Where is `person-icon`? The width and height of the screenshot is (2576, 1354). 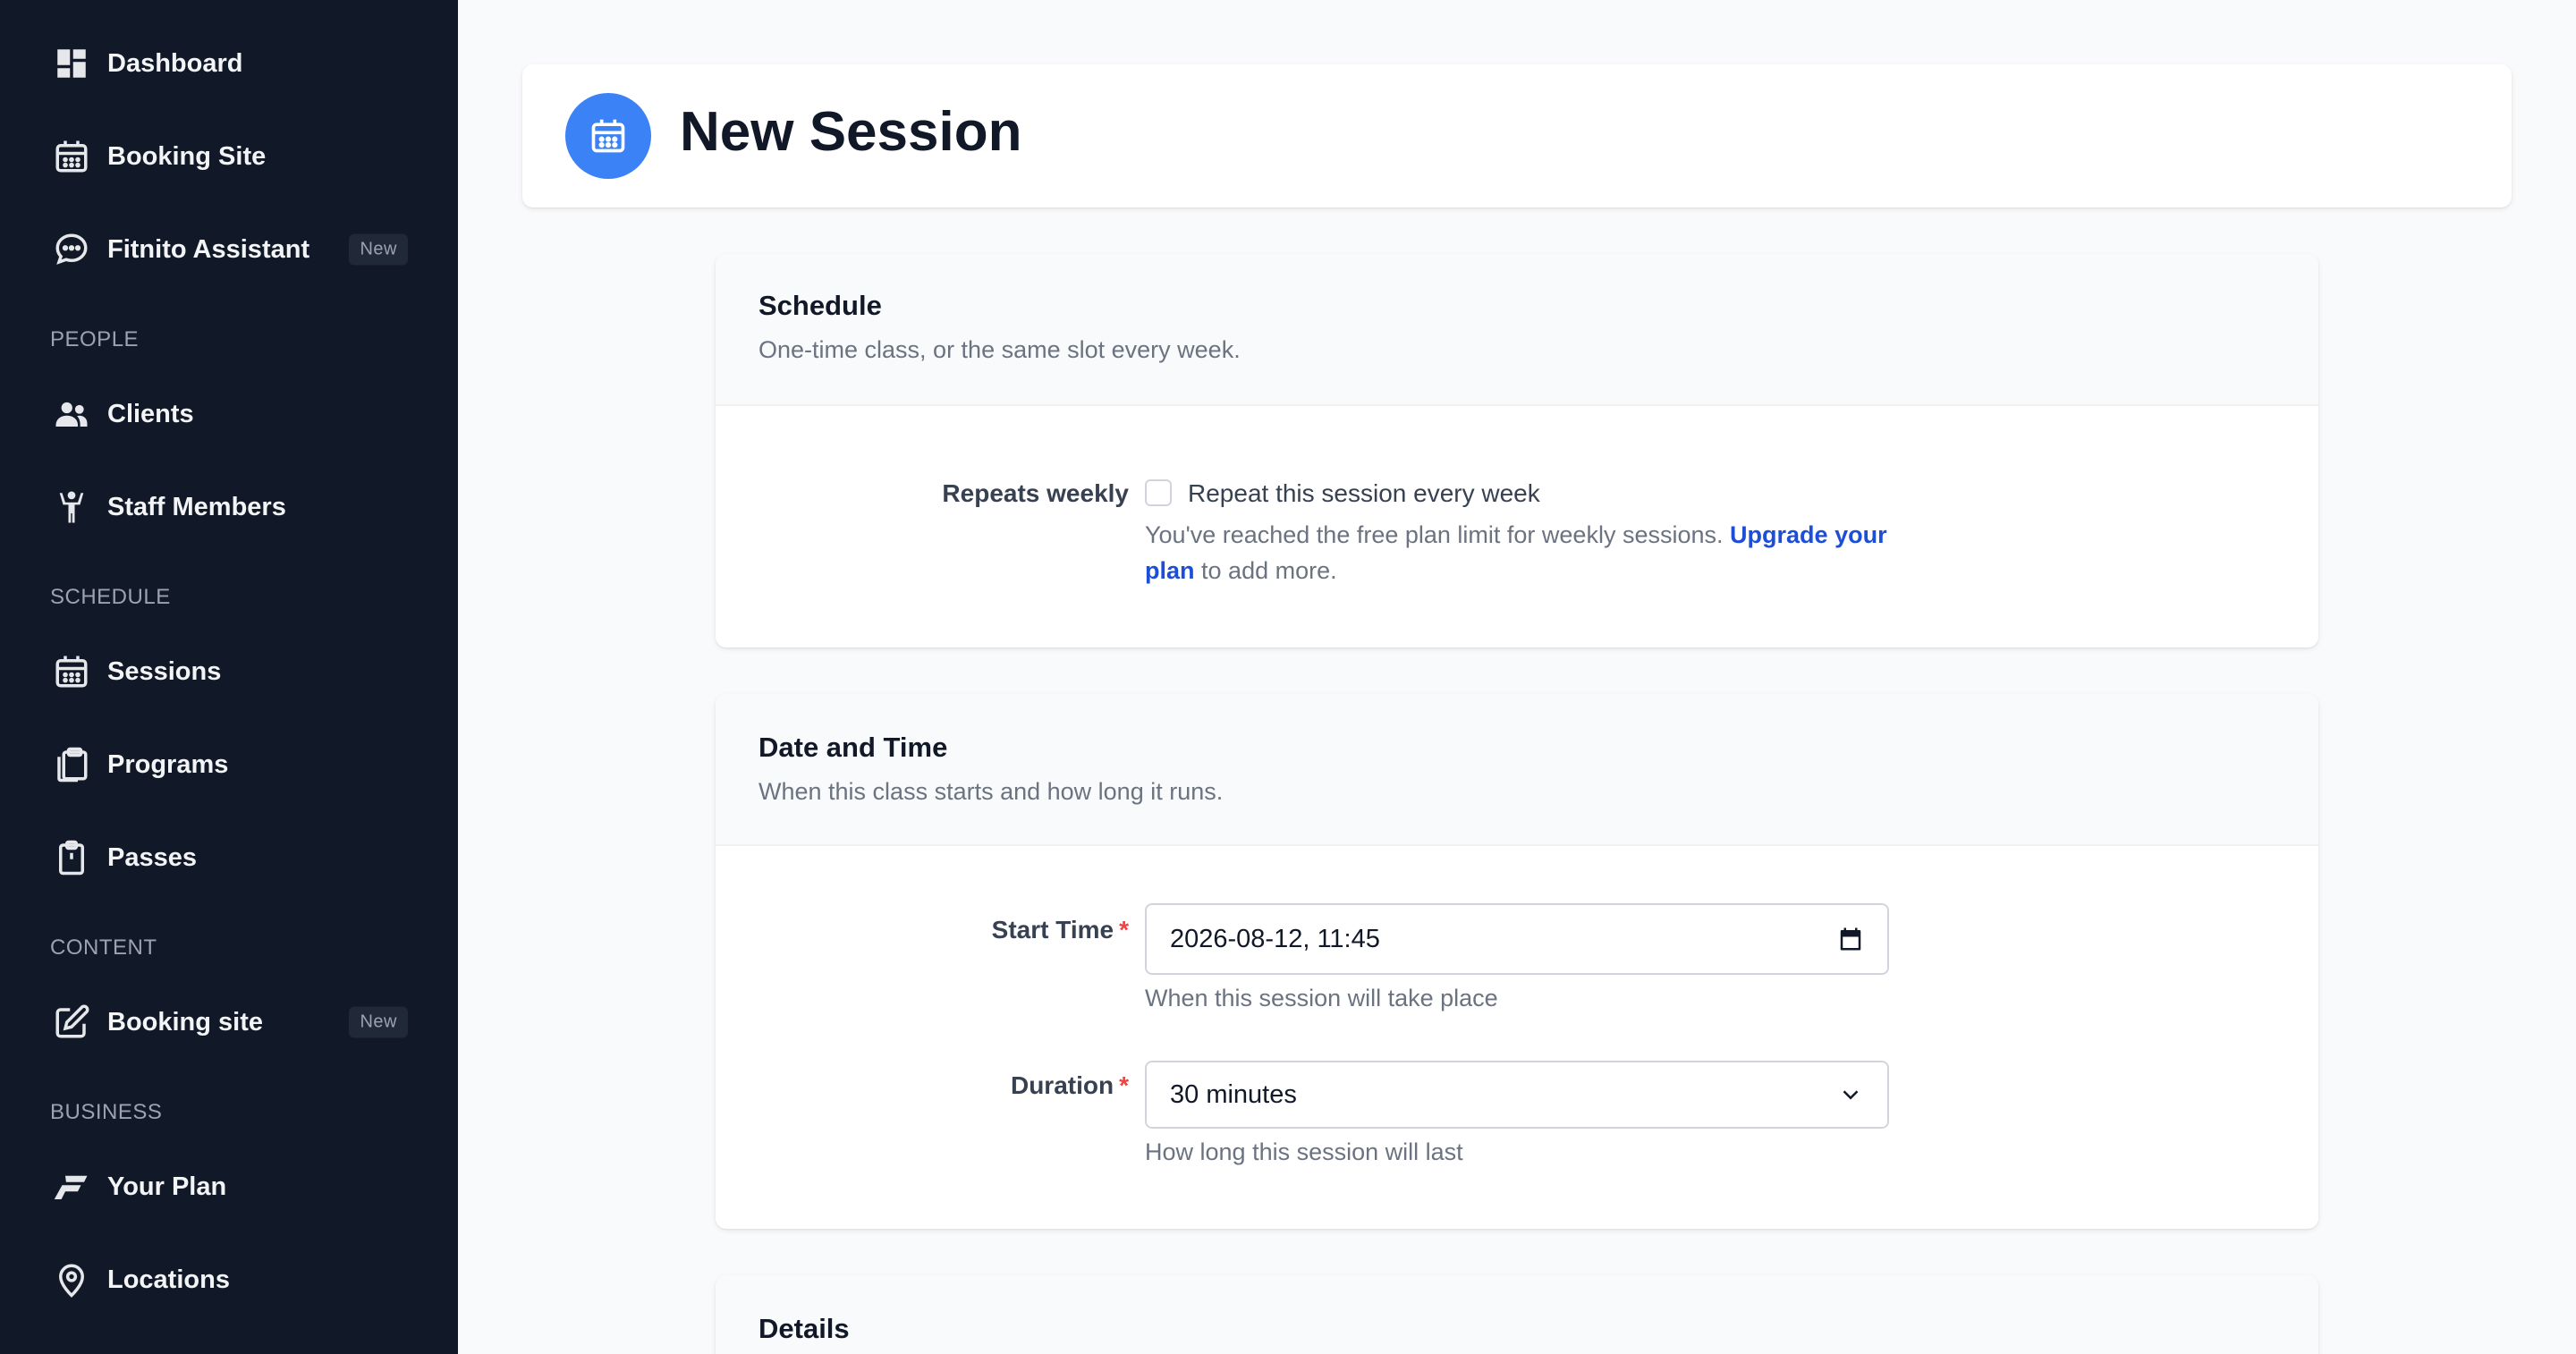 person-icon is located at coordinates (71, 508).